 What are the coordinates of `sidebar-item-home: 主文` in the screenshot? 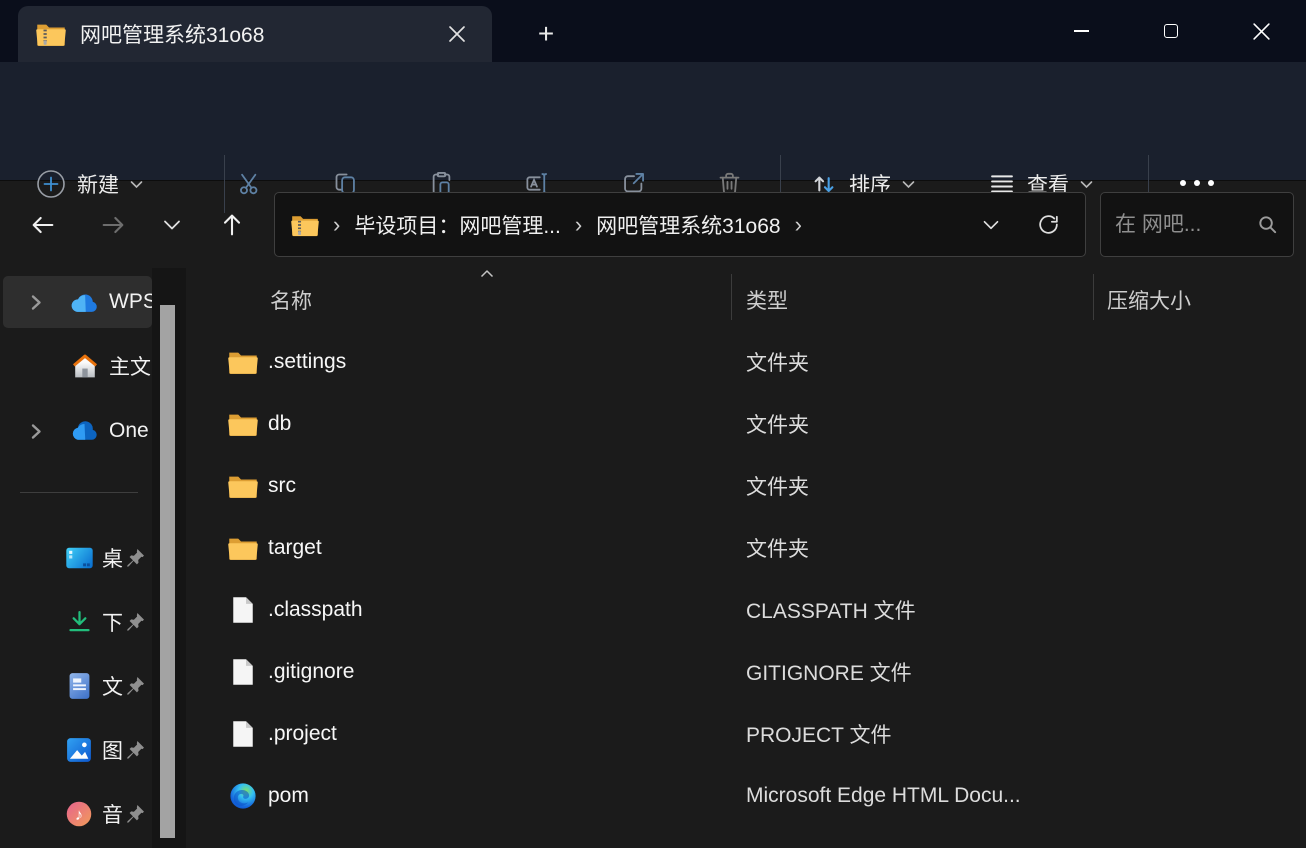 It's located at (77, 366).